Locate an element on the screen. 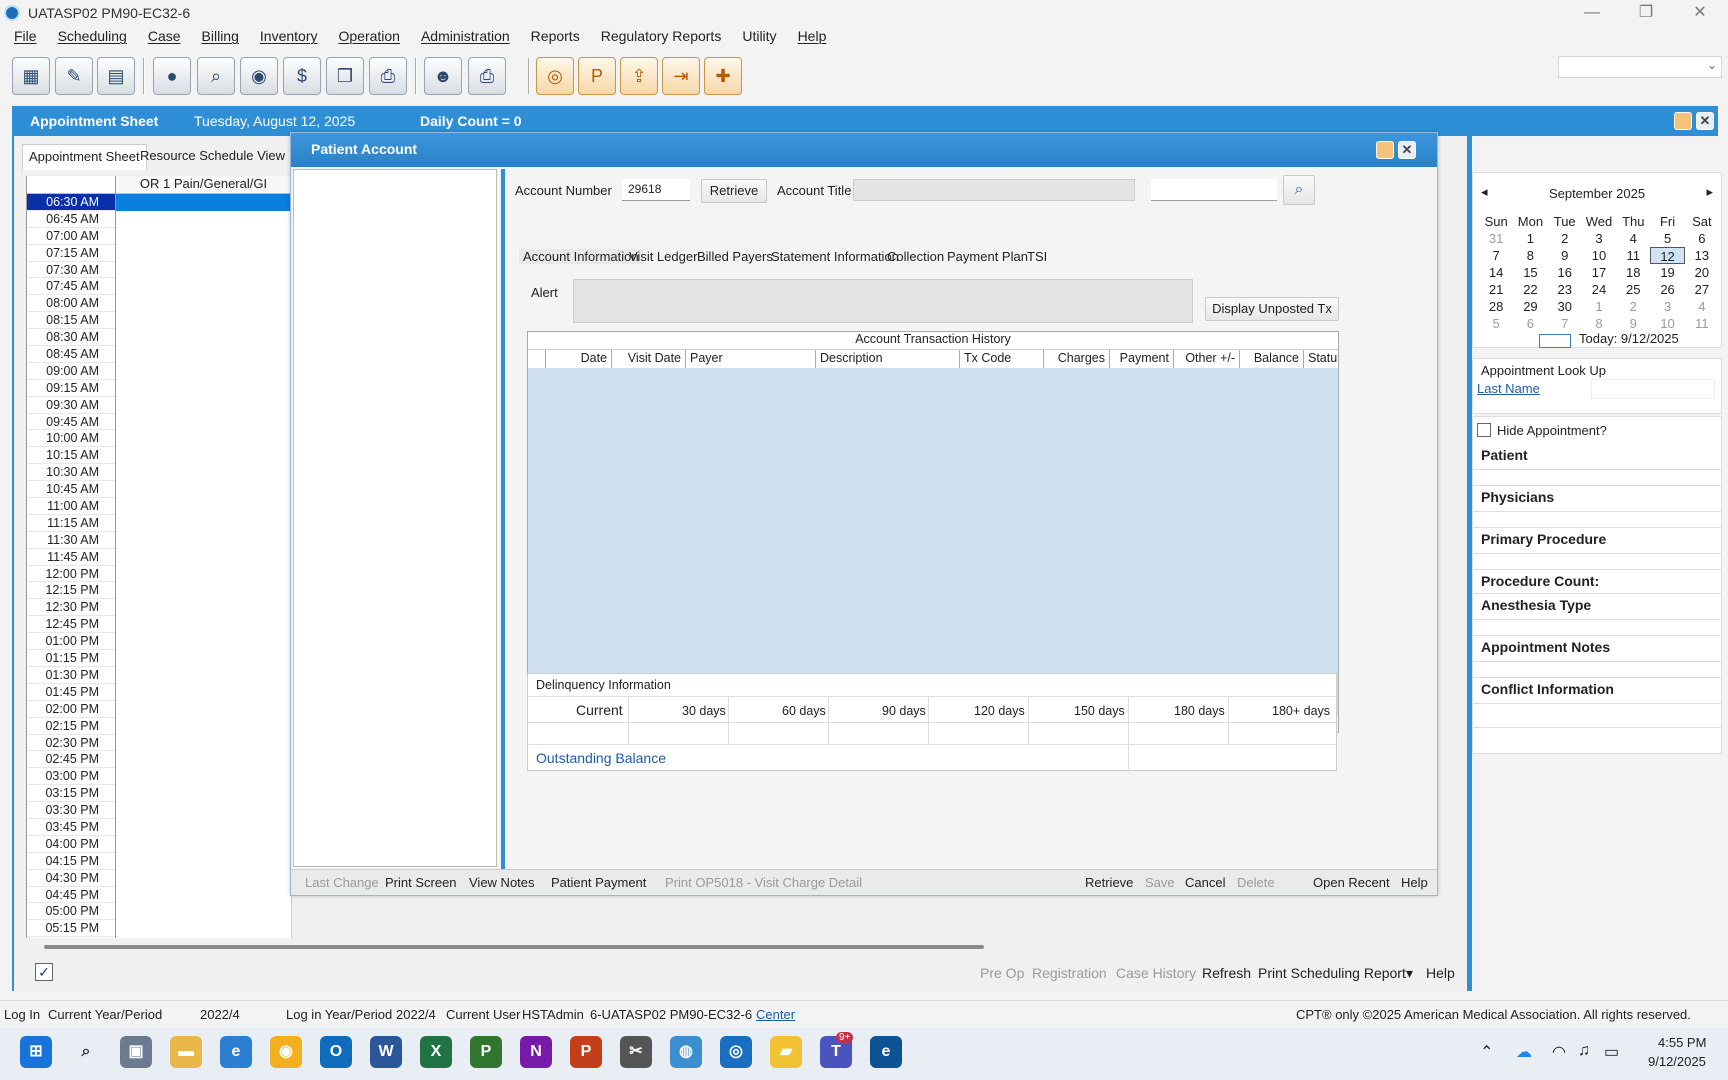 This screenshot has height=1080, width=1728. schedule-scrollbar is located at coordinates (514, 947).